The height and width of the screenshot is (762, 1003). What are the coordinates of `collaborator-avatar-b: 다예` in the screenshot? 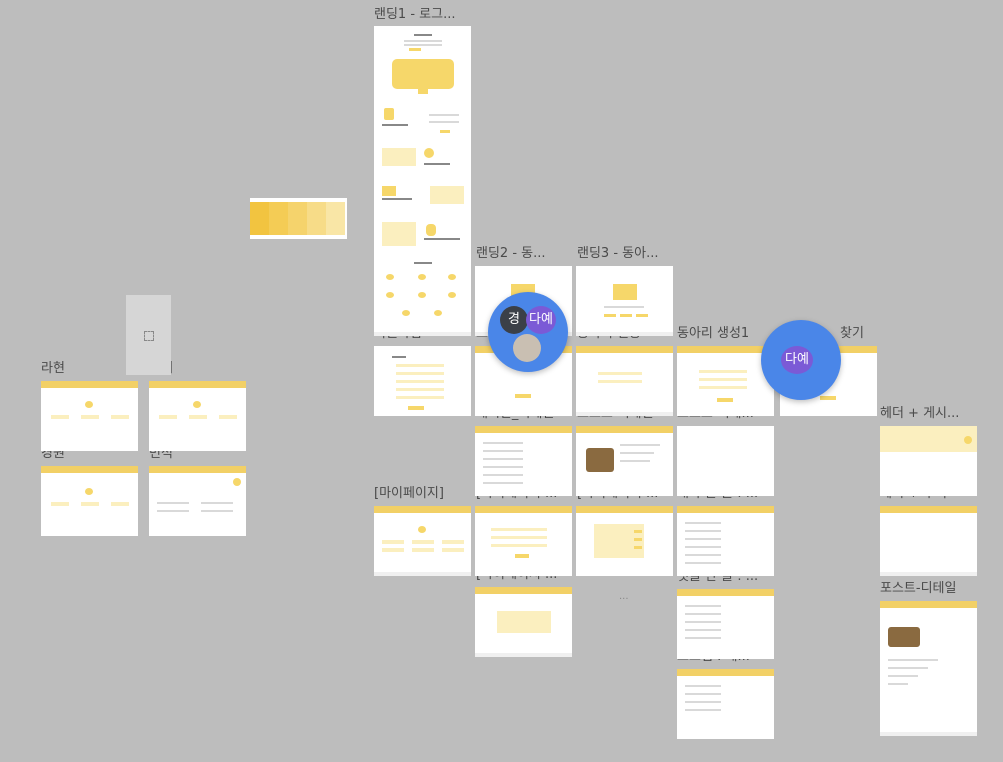 It's located at (541, 320).